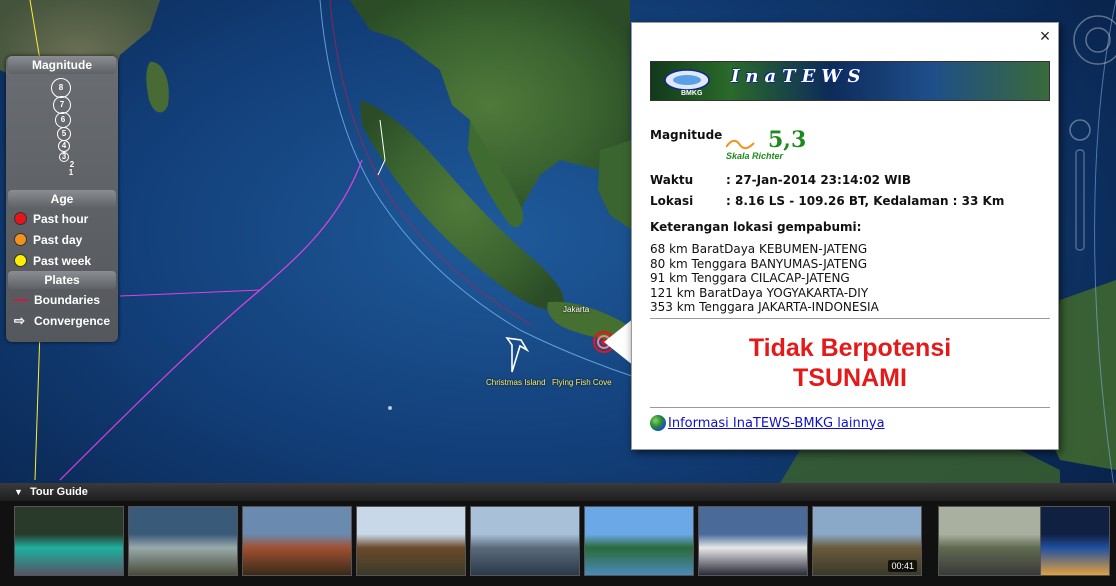 The height and width of the screenshot is (586, 1116). I want to click on tour-thumbnail-colonial-building, so click(297, 541).